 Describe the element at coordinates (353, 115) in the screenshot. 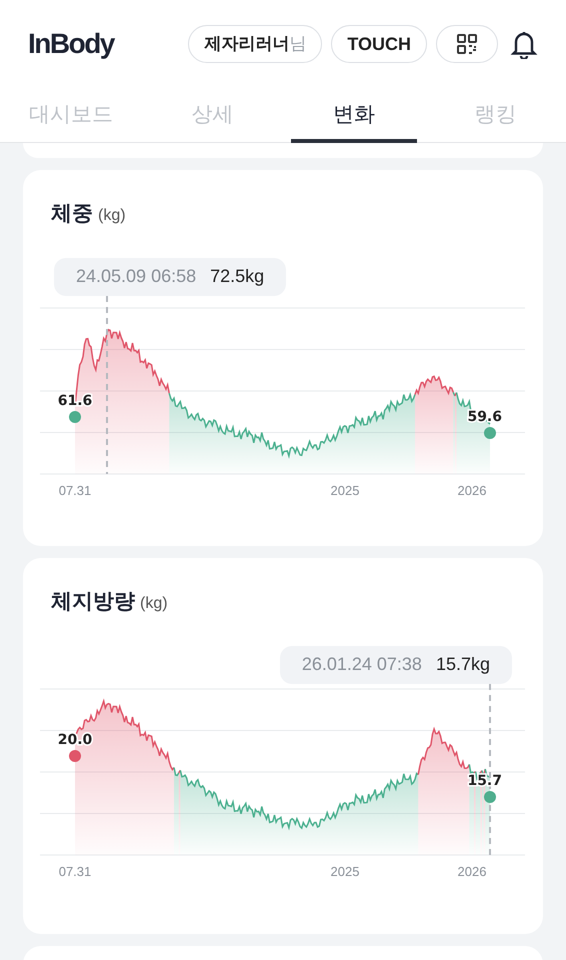

I see `tab: 변화` at that location.